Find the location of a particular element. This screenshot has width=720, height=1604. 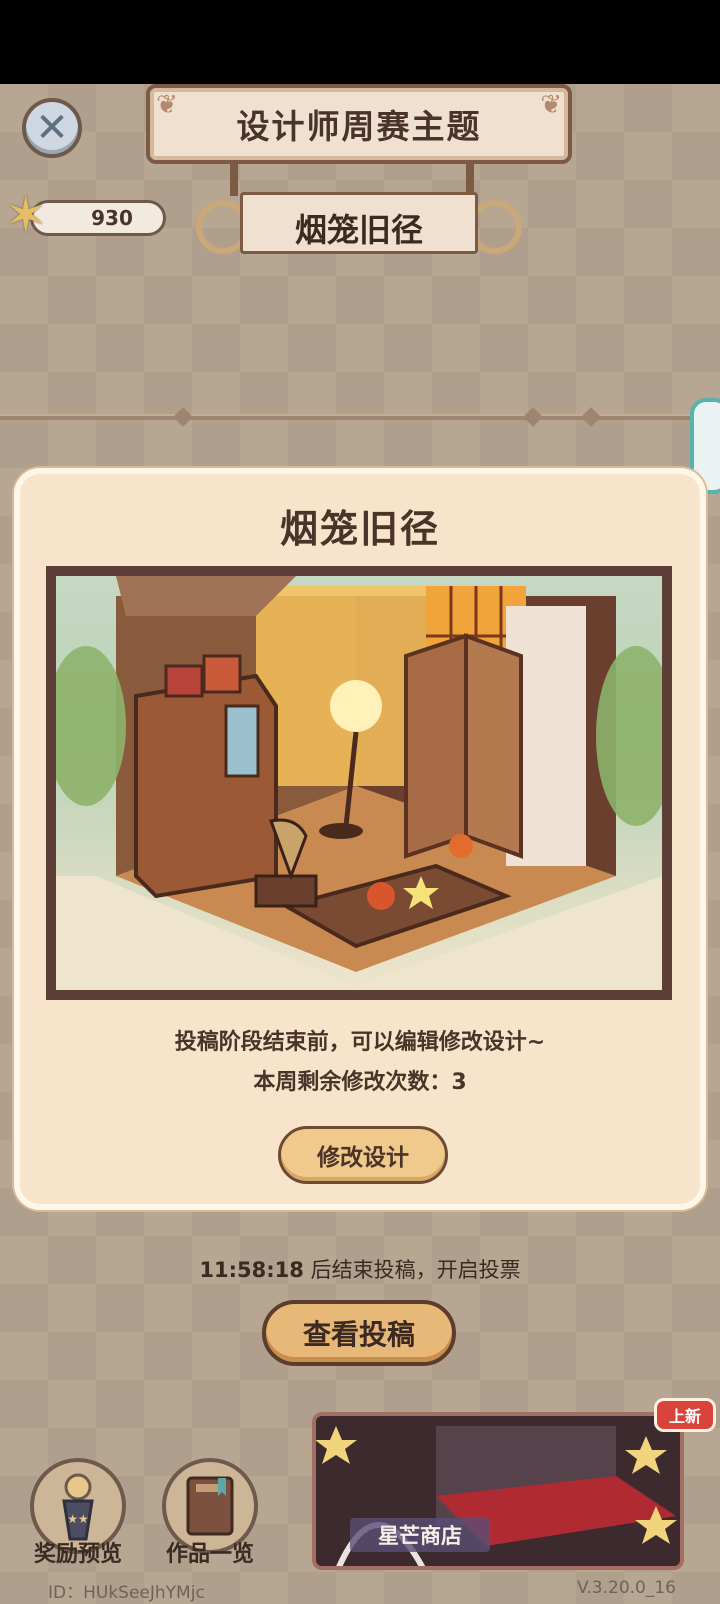

countdown-time: 11:58:18 is located at coordinates (251, 1270).